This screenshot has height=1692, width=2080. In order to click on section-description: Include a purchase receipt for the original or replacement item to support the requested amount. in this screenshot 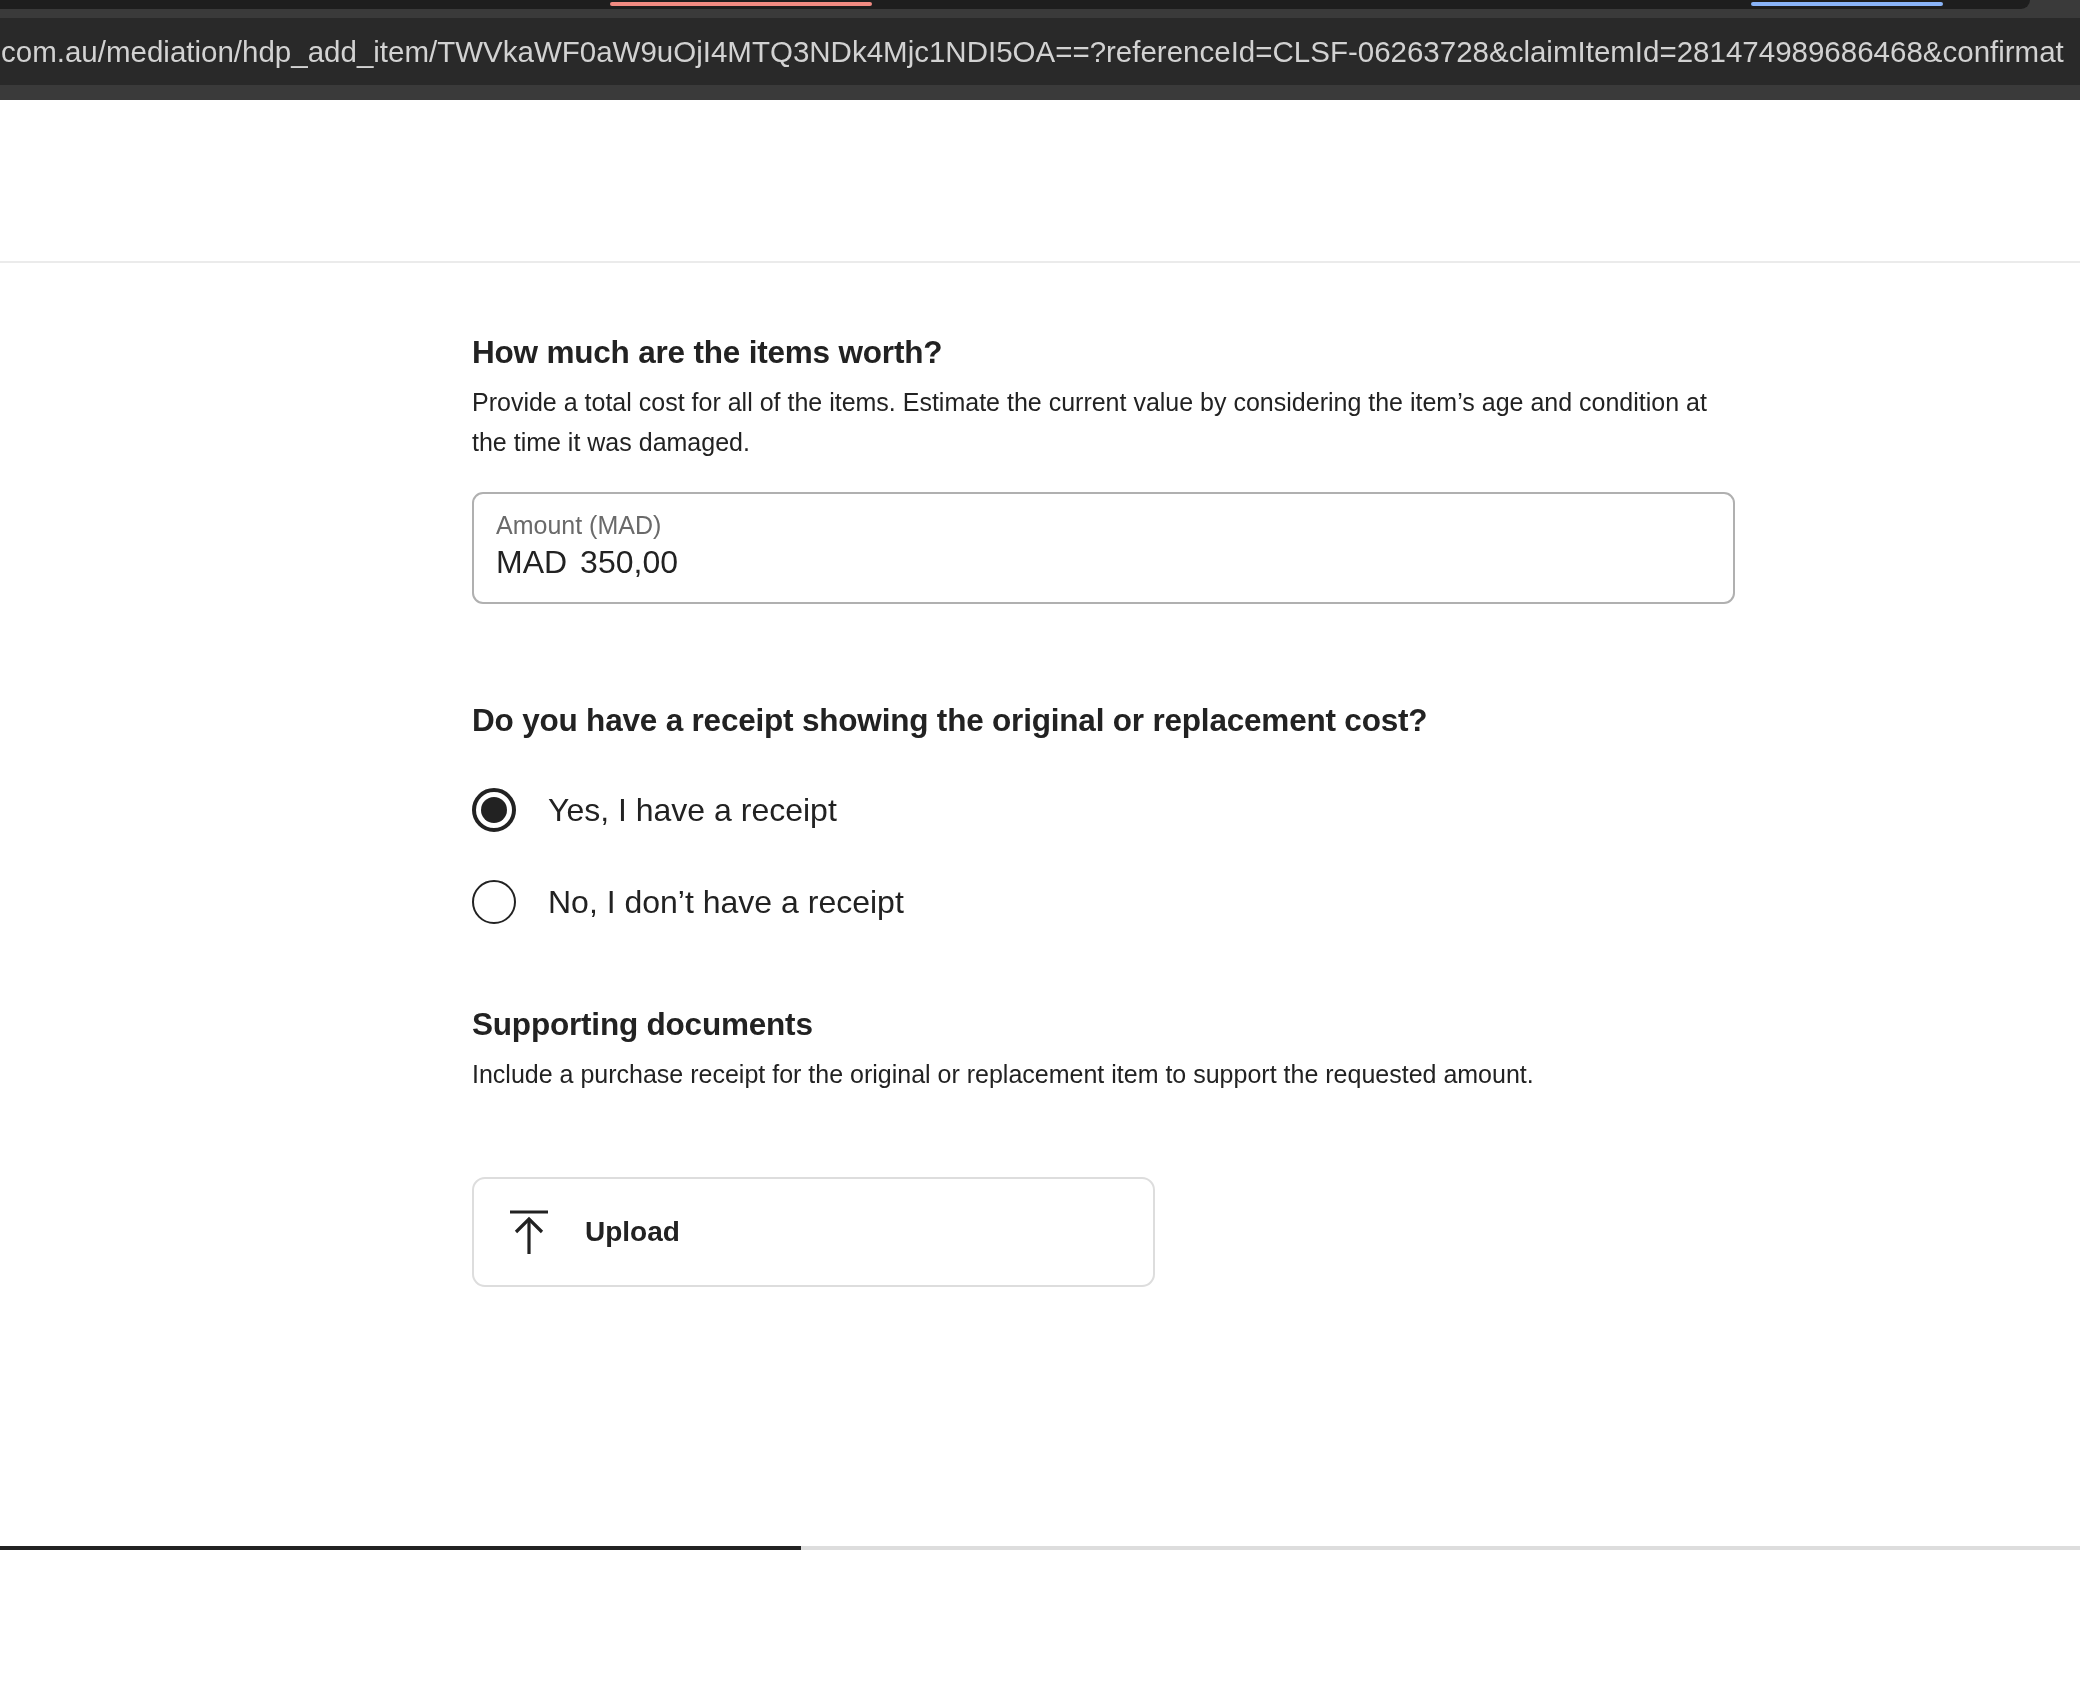, I will do `click(1003, 1074)`.